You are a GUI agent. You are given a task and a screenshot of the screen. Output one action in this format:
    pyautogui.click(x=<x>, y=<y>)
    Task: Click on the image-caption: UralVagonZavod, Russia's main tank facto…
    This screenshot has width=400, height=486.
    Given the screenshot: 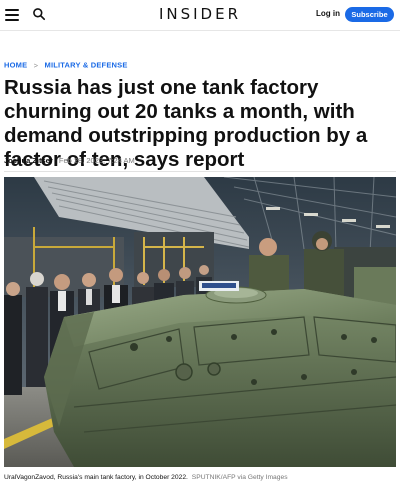 What is the action you would take?
    pyautogui.click(x=146, y=477)
    